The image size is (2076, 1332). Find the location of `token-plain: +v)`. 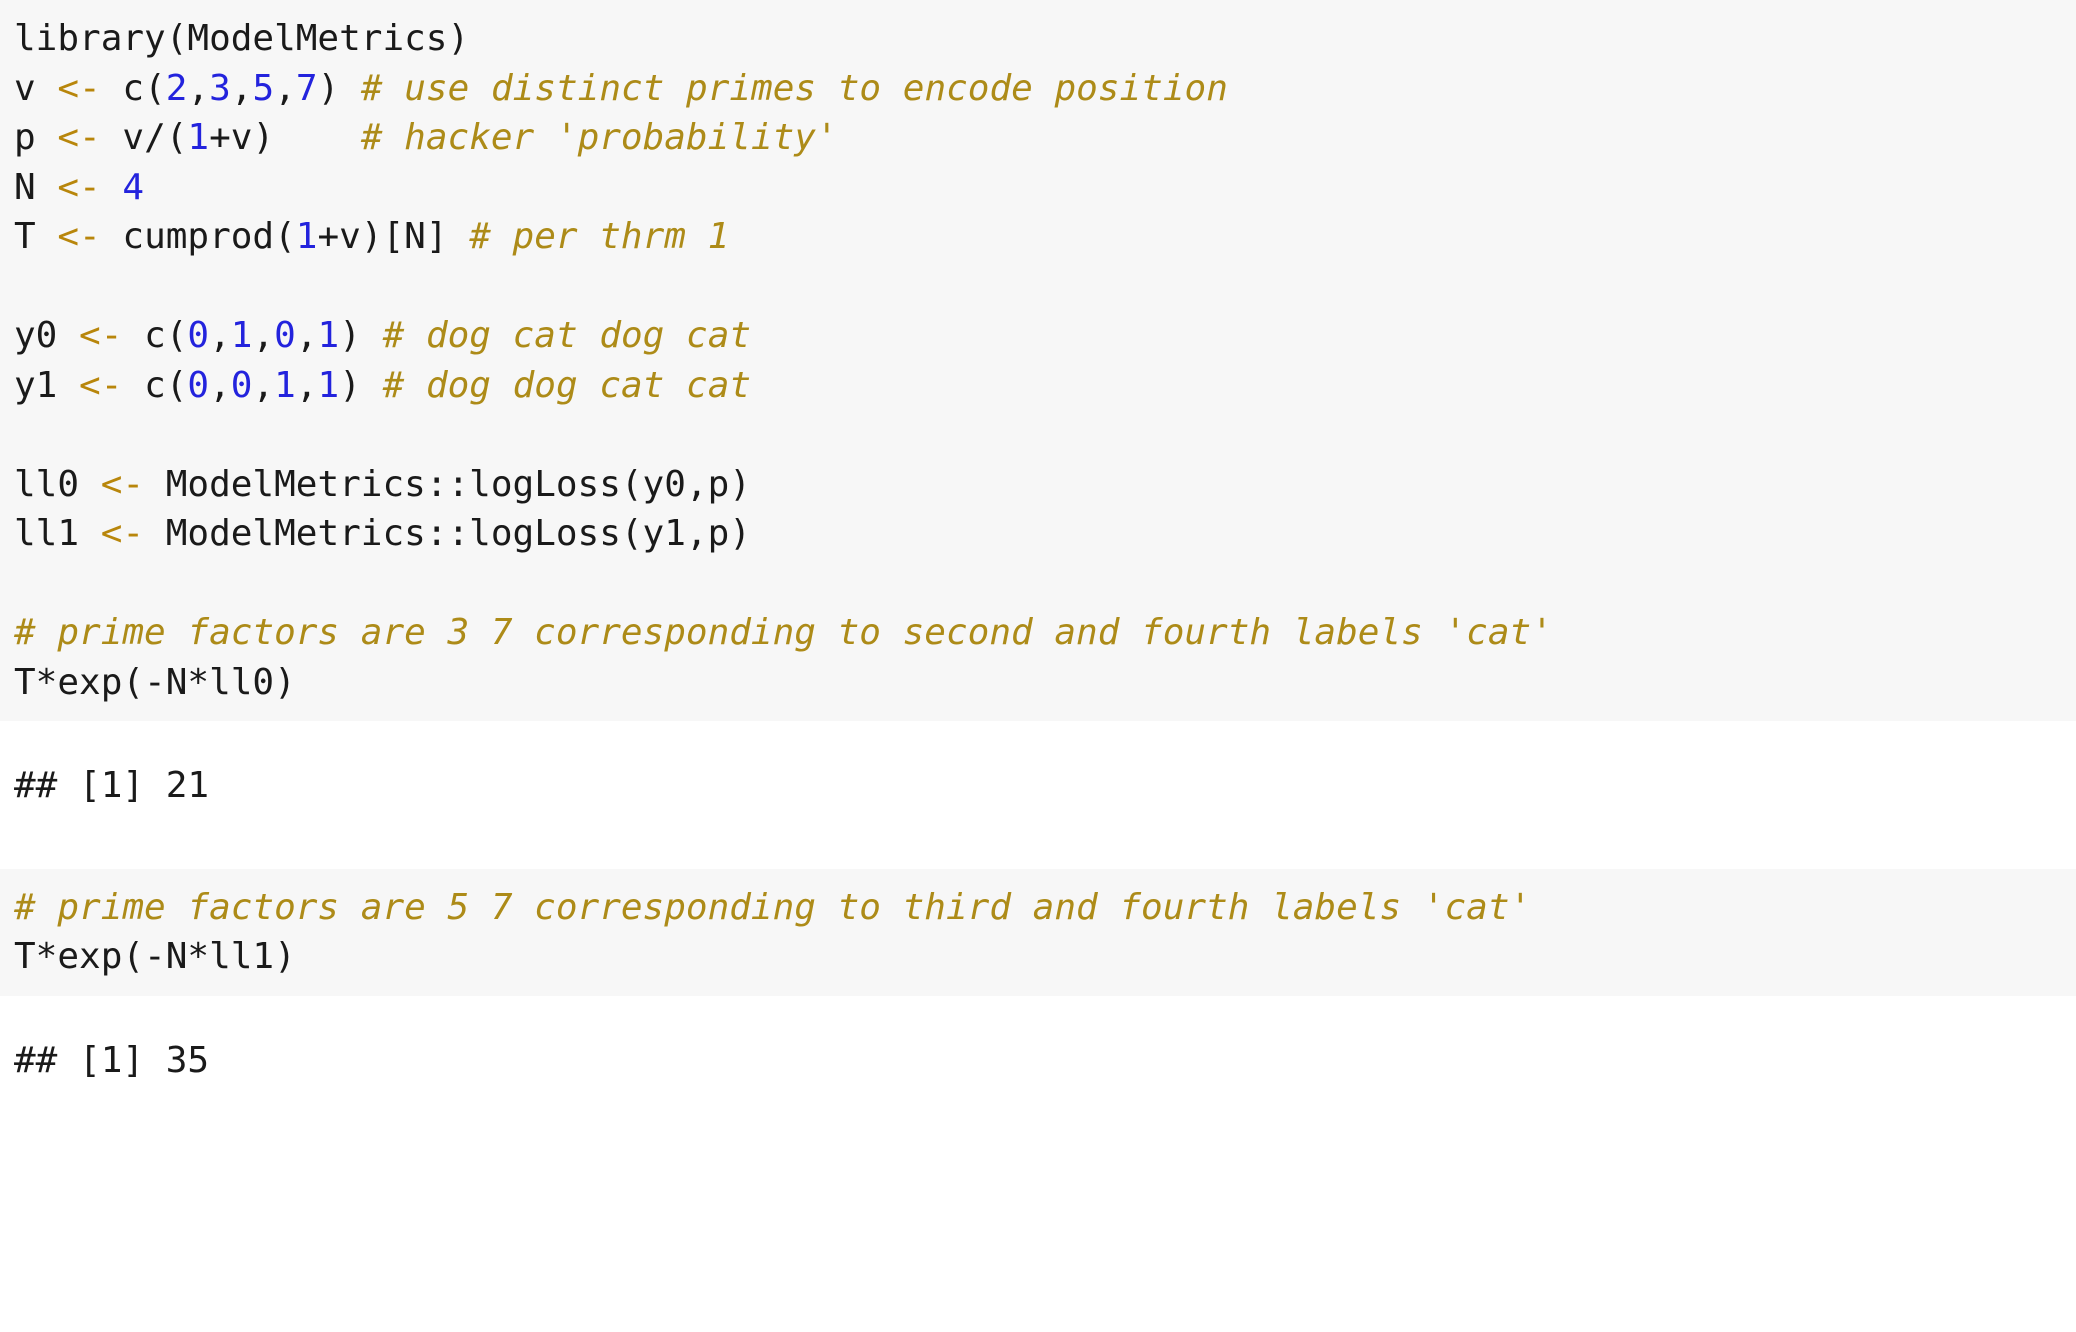

token-plain: +v) is located at coordinates (285, 137).